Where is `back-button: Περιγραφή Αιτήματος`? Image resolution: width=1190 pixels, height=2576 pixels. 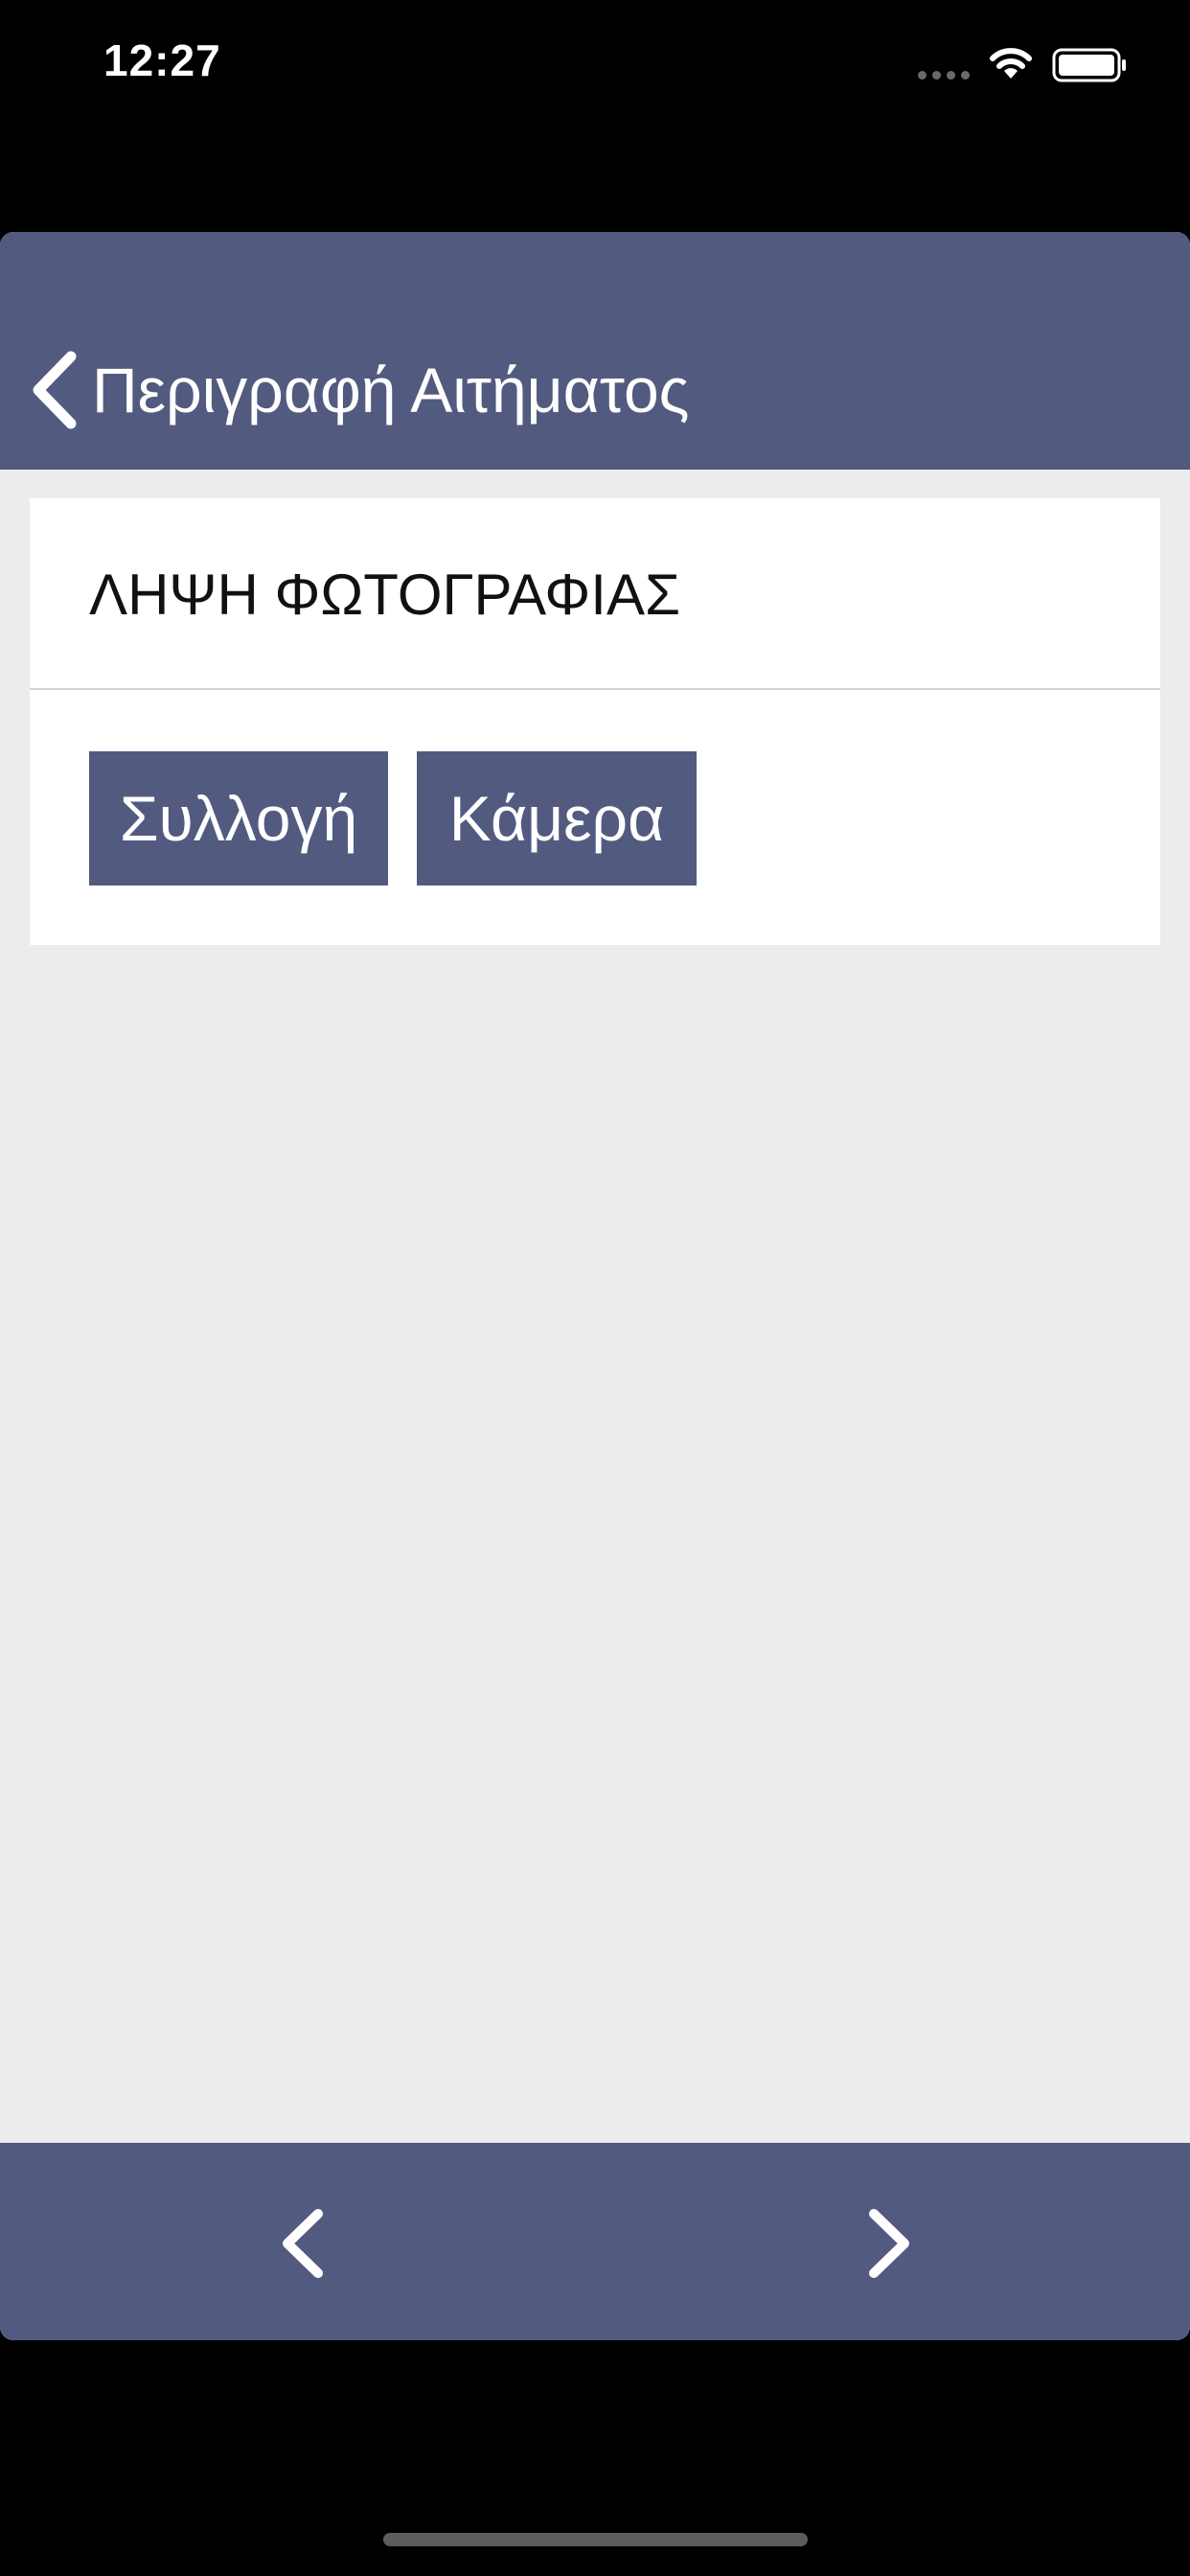 back-button: Περιγραφή Αιτήματος is located at coordinates (359, 390).